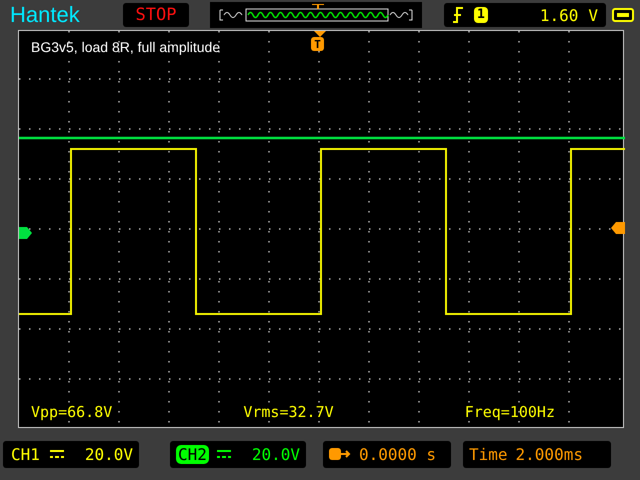  I want to click on trigger-level-marker-icon, so click(618, 228).